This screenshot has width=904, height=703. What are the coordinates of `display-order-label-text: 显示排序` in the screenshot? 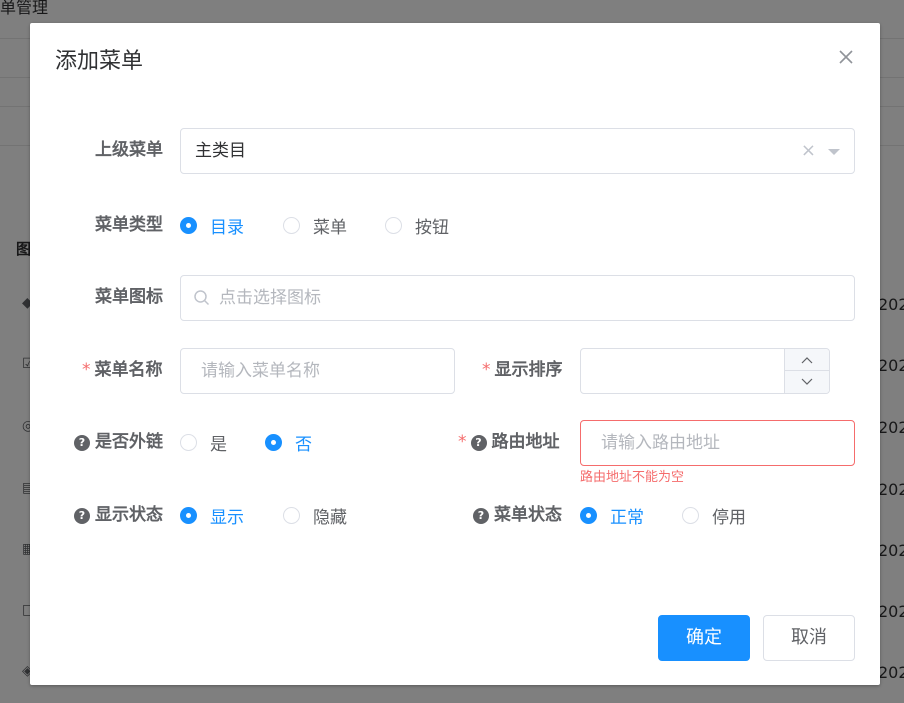 It's located at (528, 370).